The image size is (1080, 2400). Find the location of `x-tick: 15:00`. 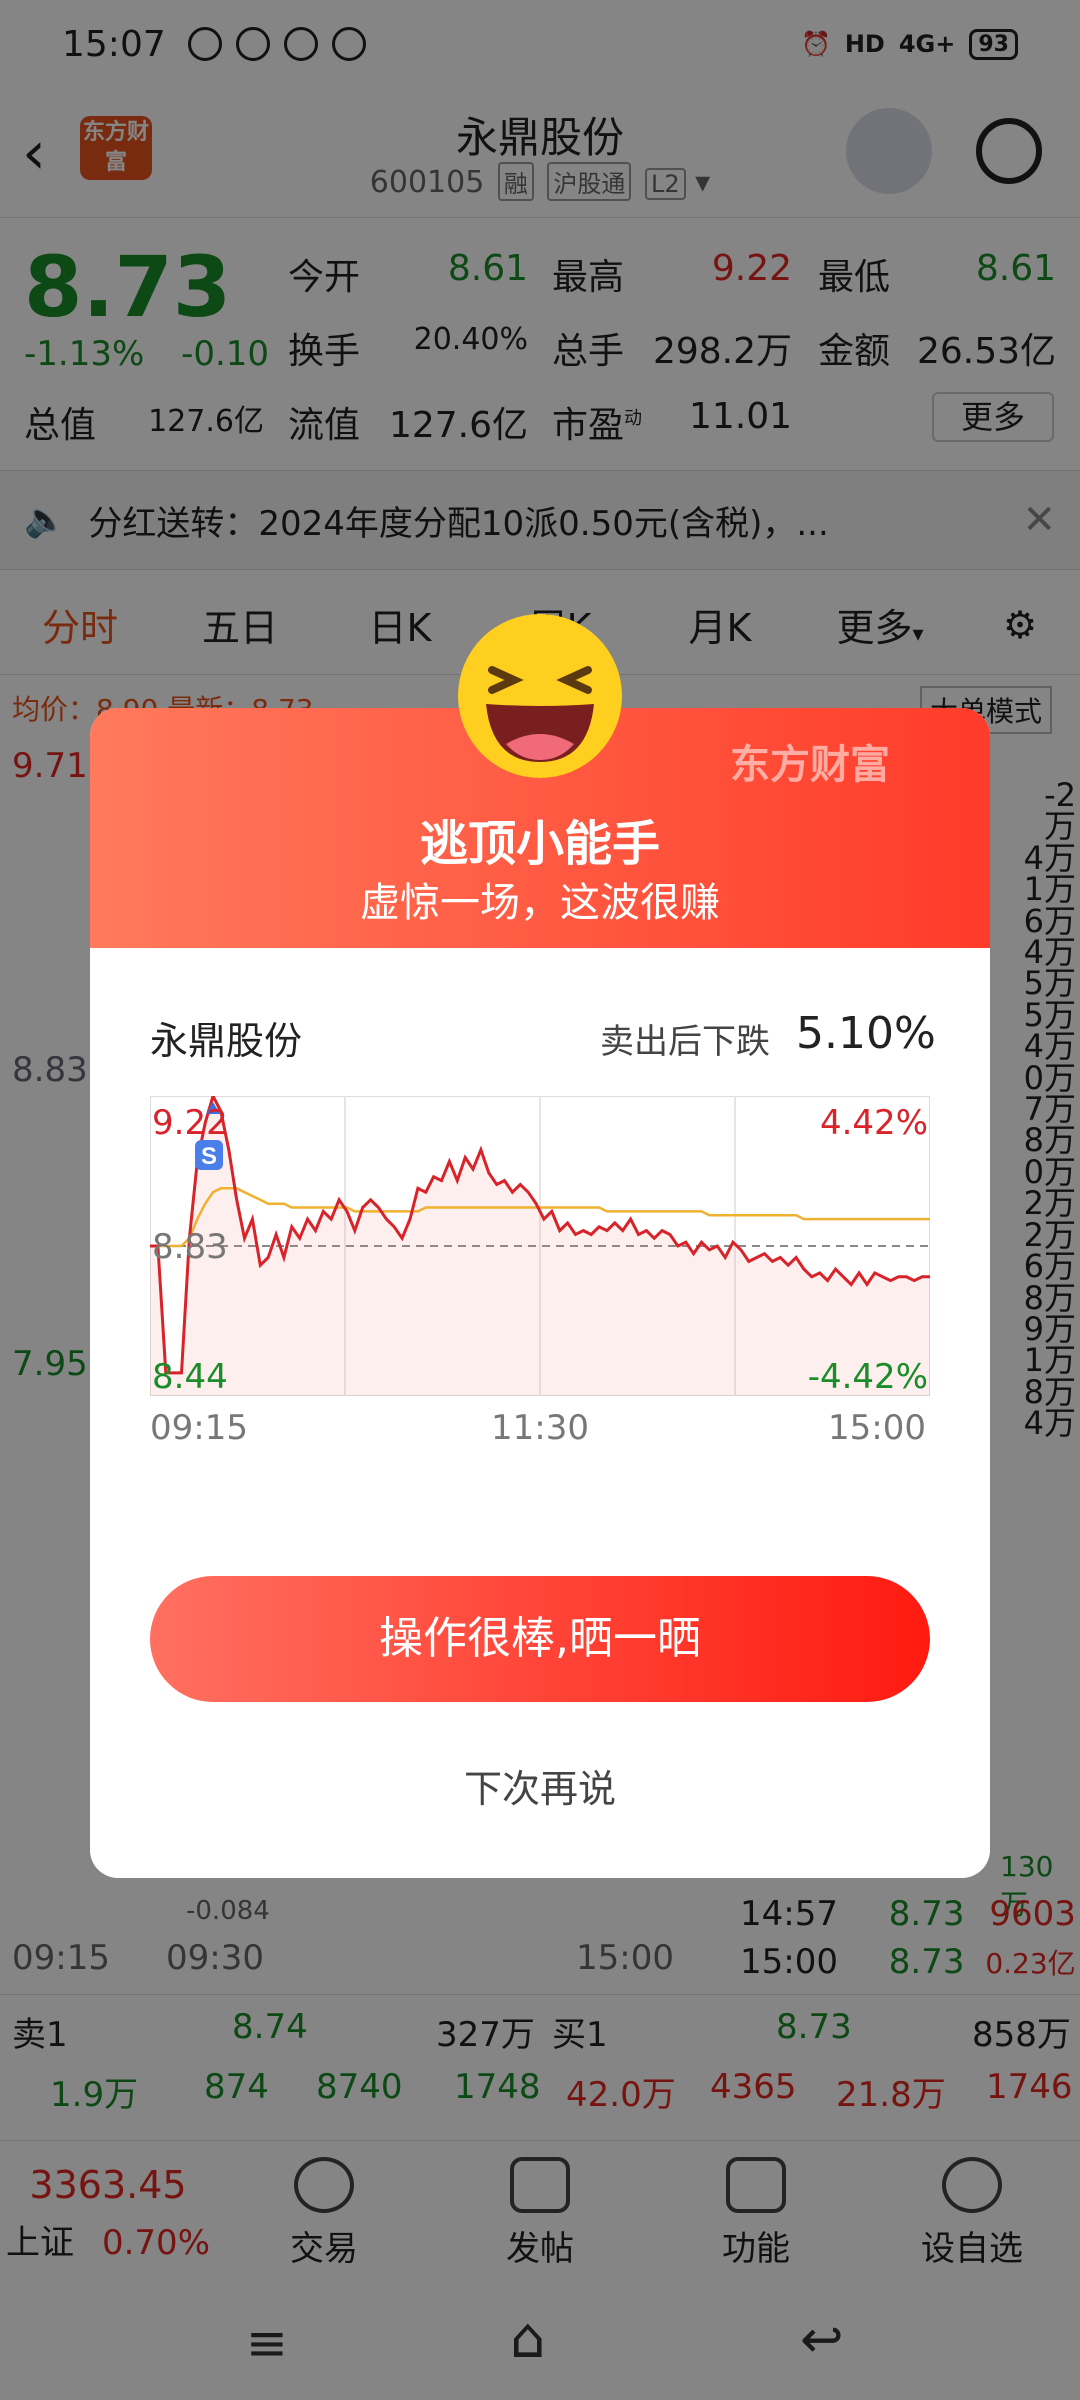

x-tick: 15:00 is located at coordinates (877, 1428).